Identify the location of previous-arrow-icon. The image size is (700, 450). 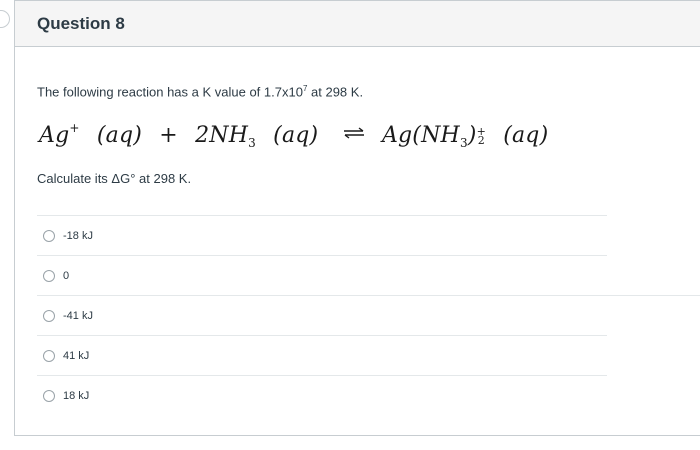
(5, 19).